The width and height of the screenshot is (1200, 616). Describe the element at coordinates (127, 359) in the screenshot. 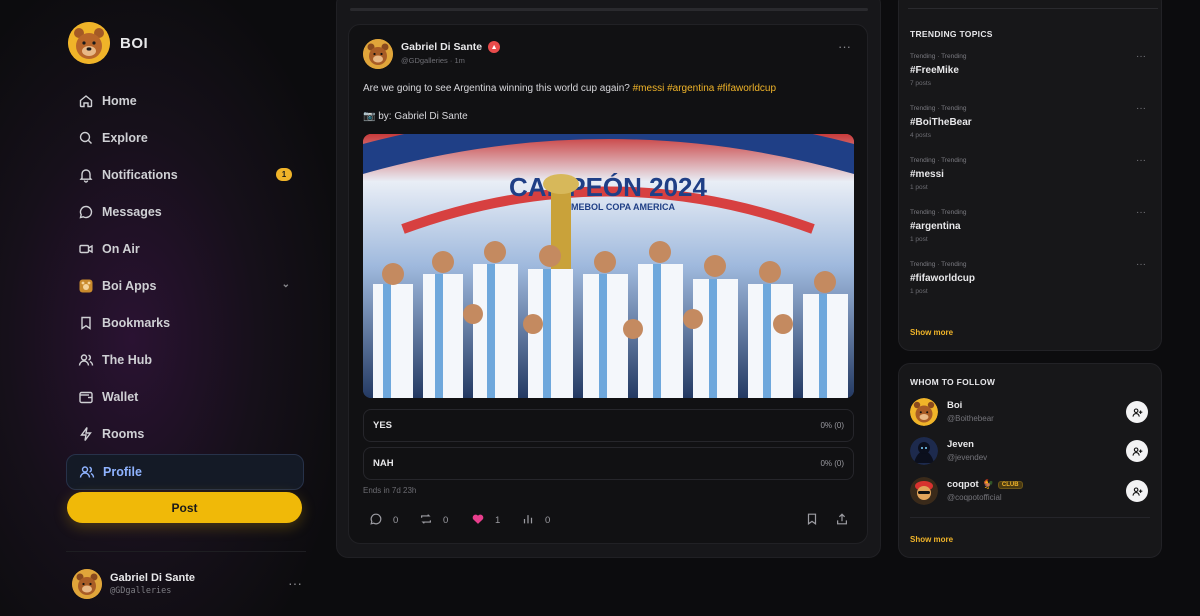

I see `nav-label-the-hub: The Hub` at that location.